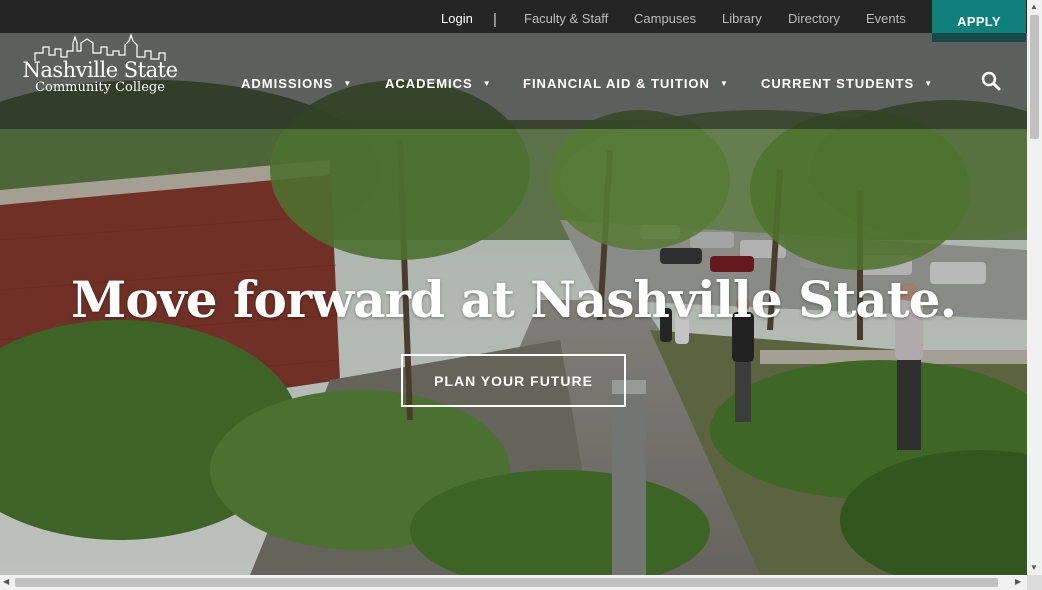  What do you see at coordinates (287, 83) in the screenshot?
I see `nav-admissions-label: ADMISSIONS` at bounding box center [287, 83].